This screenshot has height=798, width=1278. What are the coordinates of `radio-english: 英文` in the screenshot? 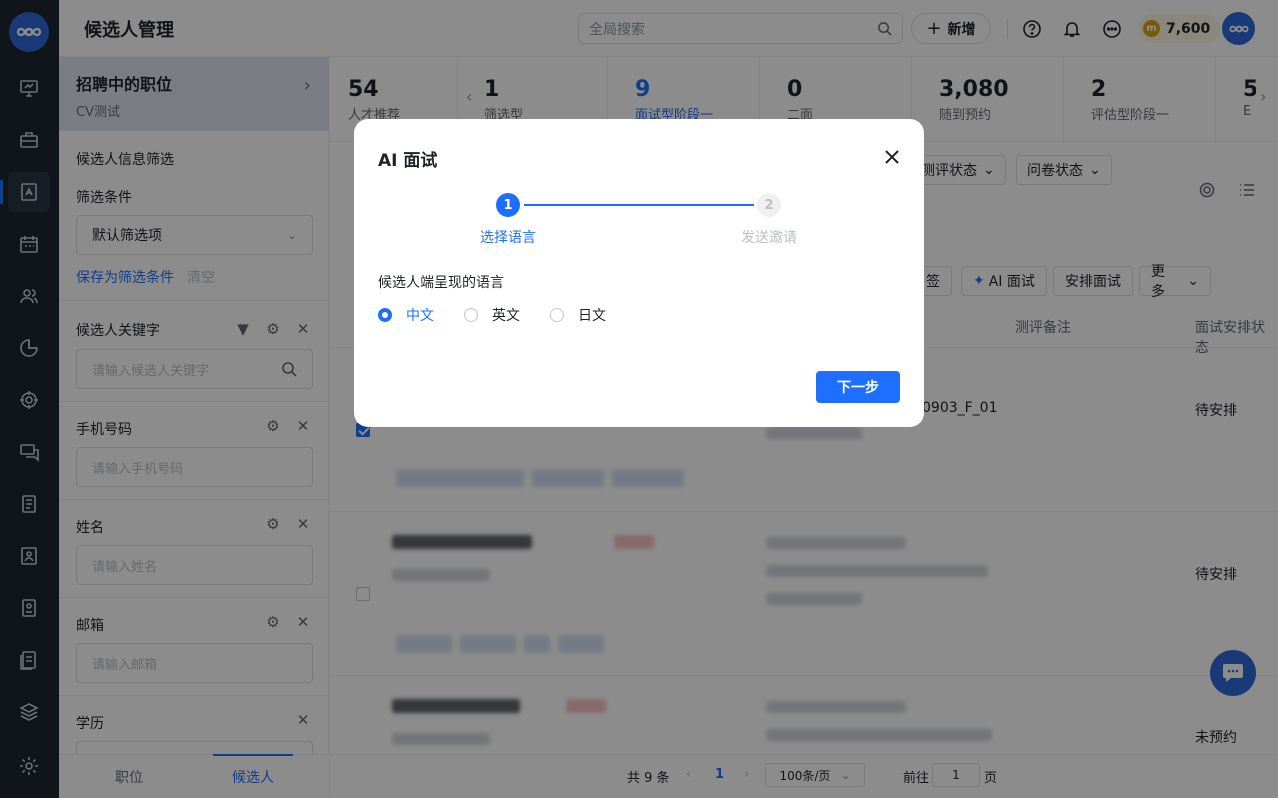 It's located at (492, 315).